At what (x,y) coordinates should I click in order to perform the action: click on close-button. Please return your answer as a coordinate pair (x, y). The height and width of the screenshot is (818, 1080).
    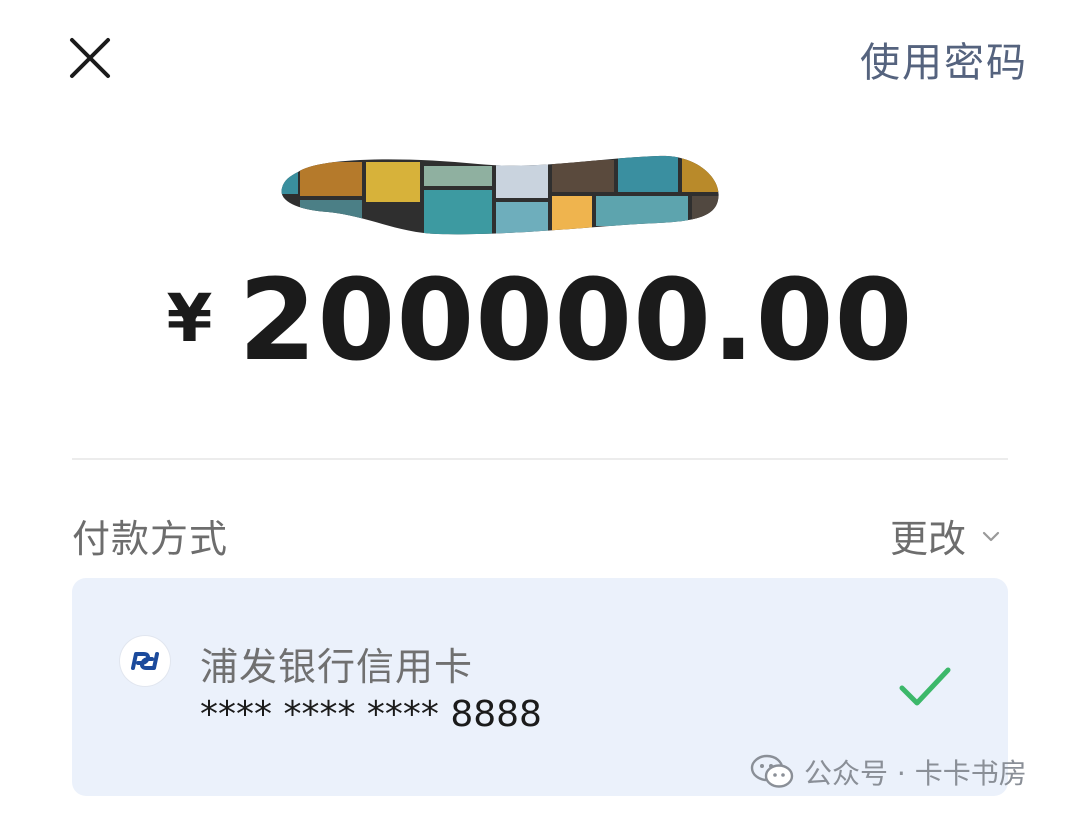
    Looking at the image, I should click on (90, 58).